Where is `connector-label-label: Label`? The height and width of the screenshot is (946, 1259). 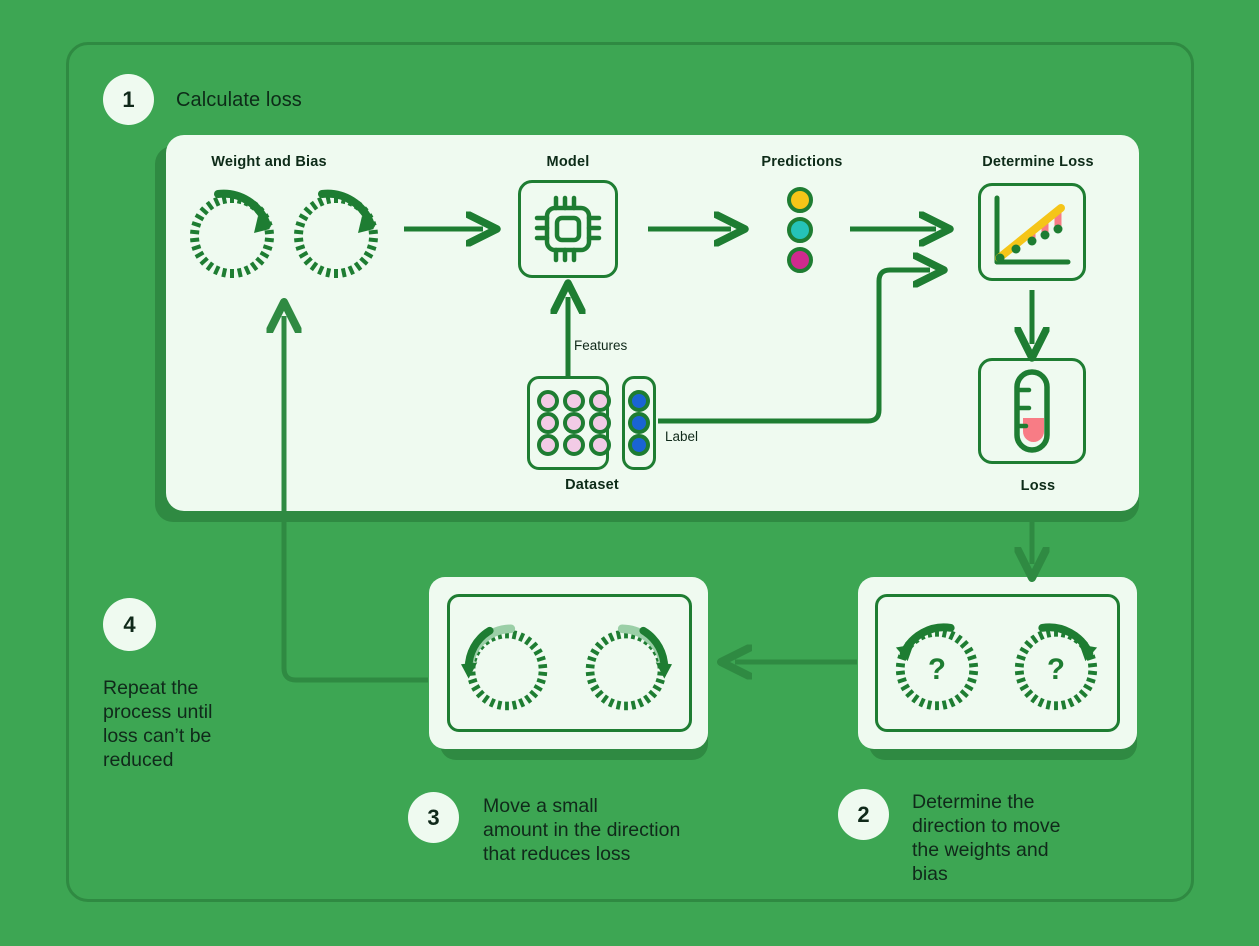 connector-label-label: Label is located at coordinates (682, 436).